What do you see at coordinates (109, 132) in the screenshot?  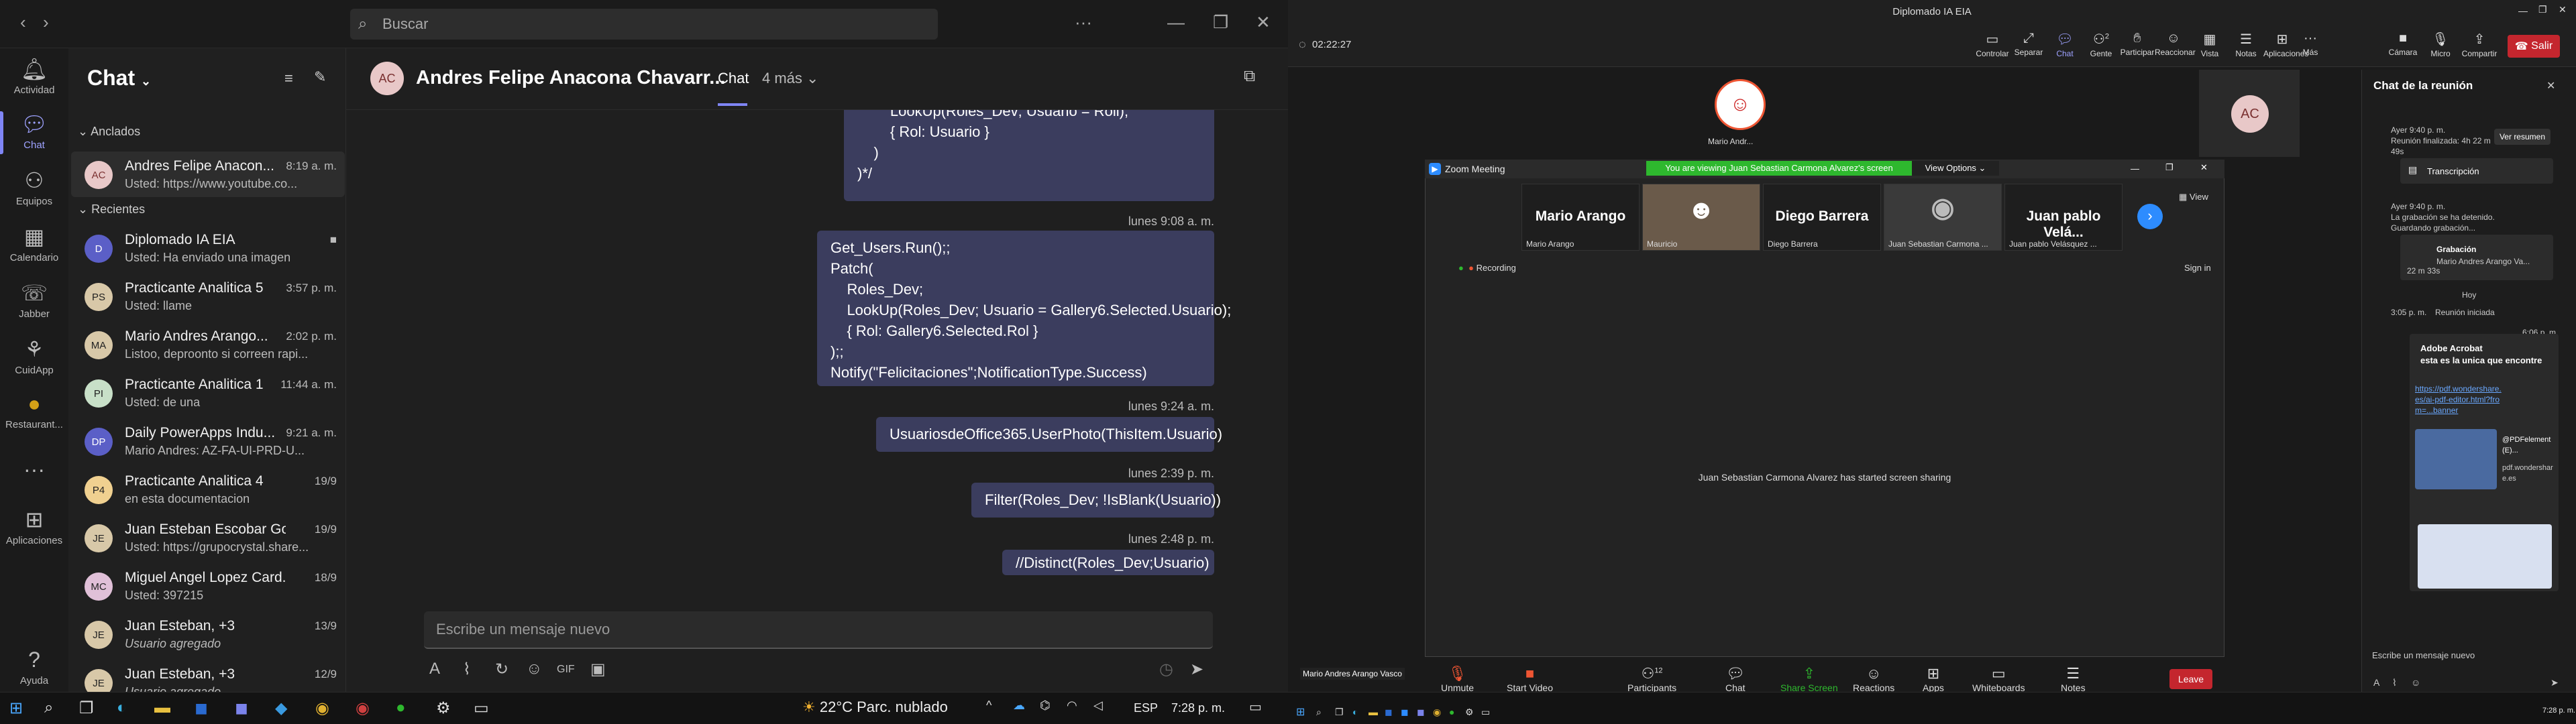 I see `pinned-section-label: ⌄ Anclados` at bounding box center [109, 132].